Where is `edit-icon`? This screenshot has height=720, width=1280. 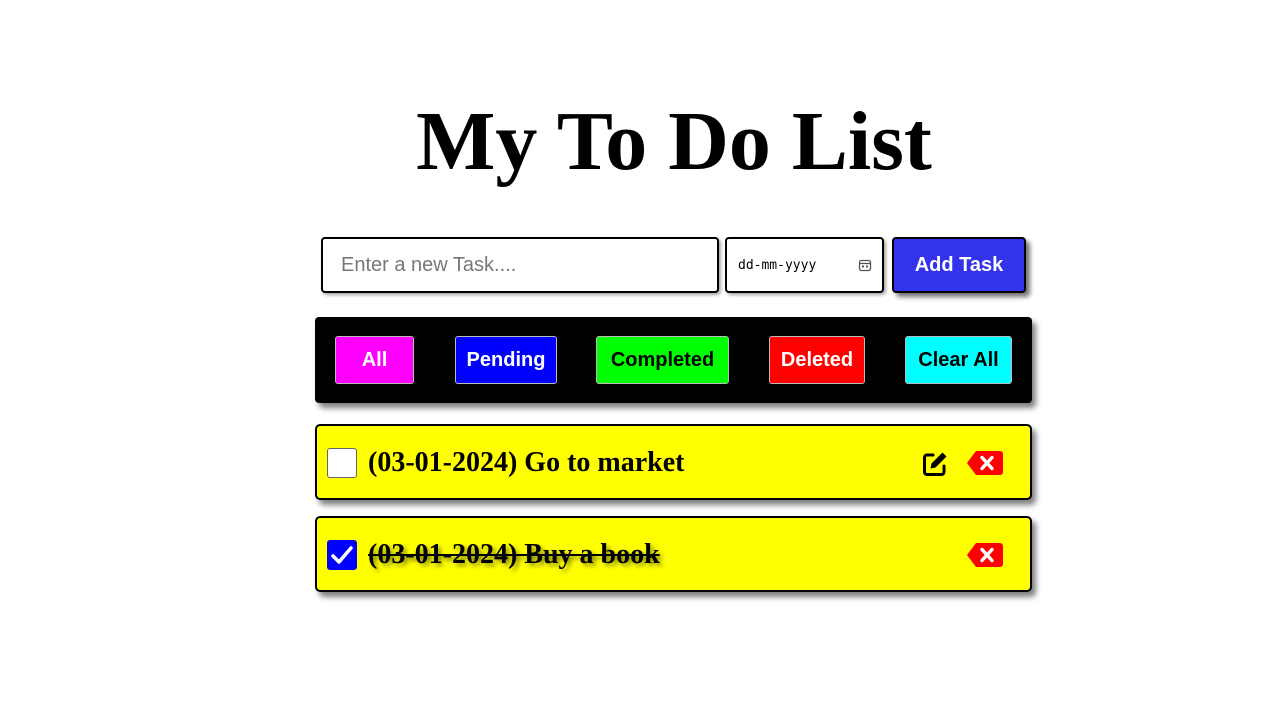 edit-icon is located at coordinates (935, 464).